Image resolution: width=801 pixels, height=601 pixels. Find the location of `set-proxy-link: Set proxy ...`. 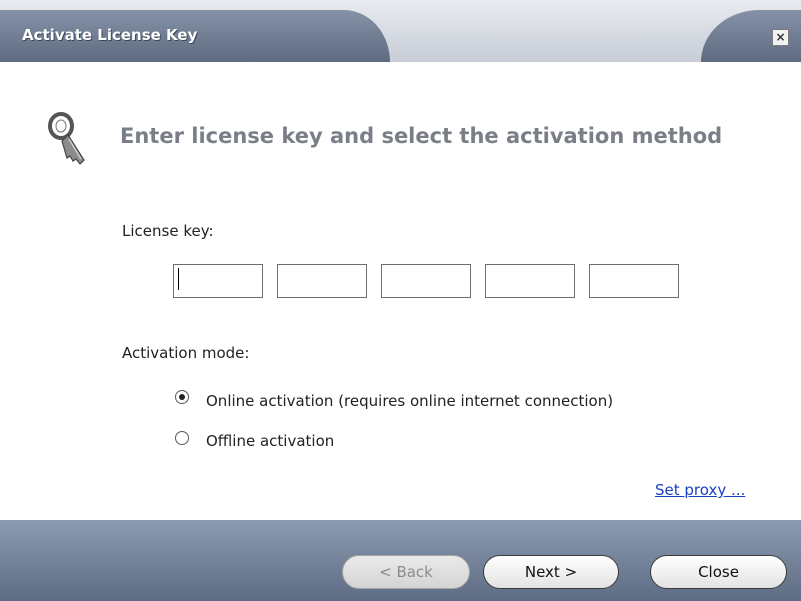

set-proxy-link: Set proxy ... is located at coordinates (700, 490).